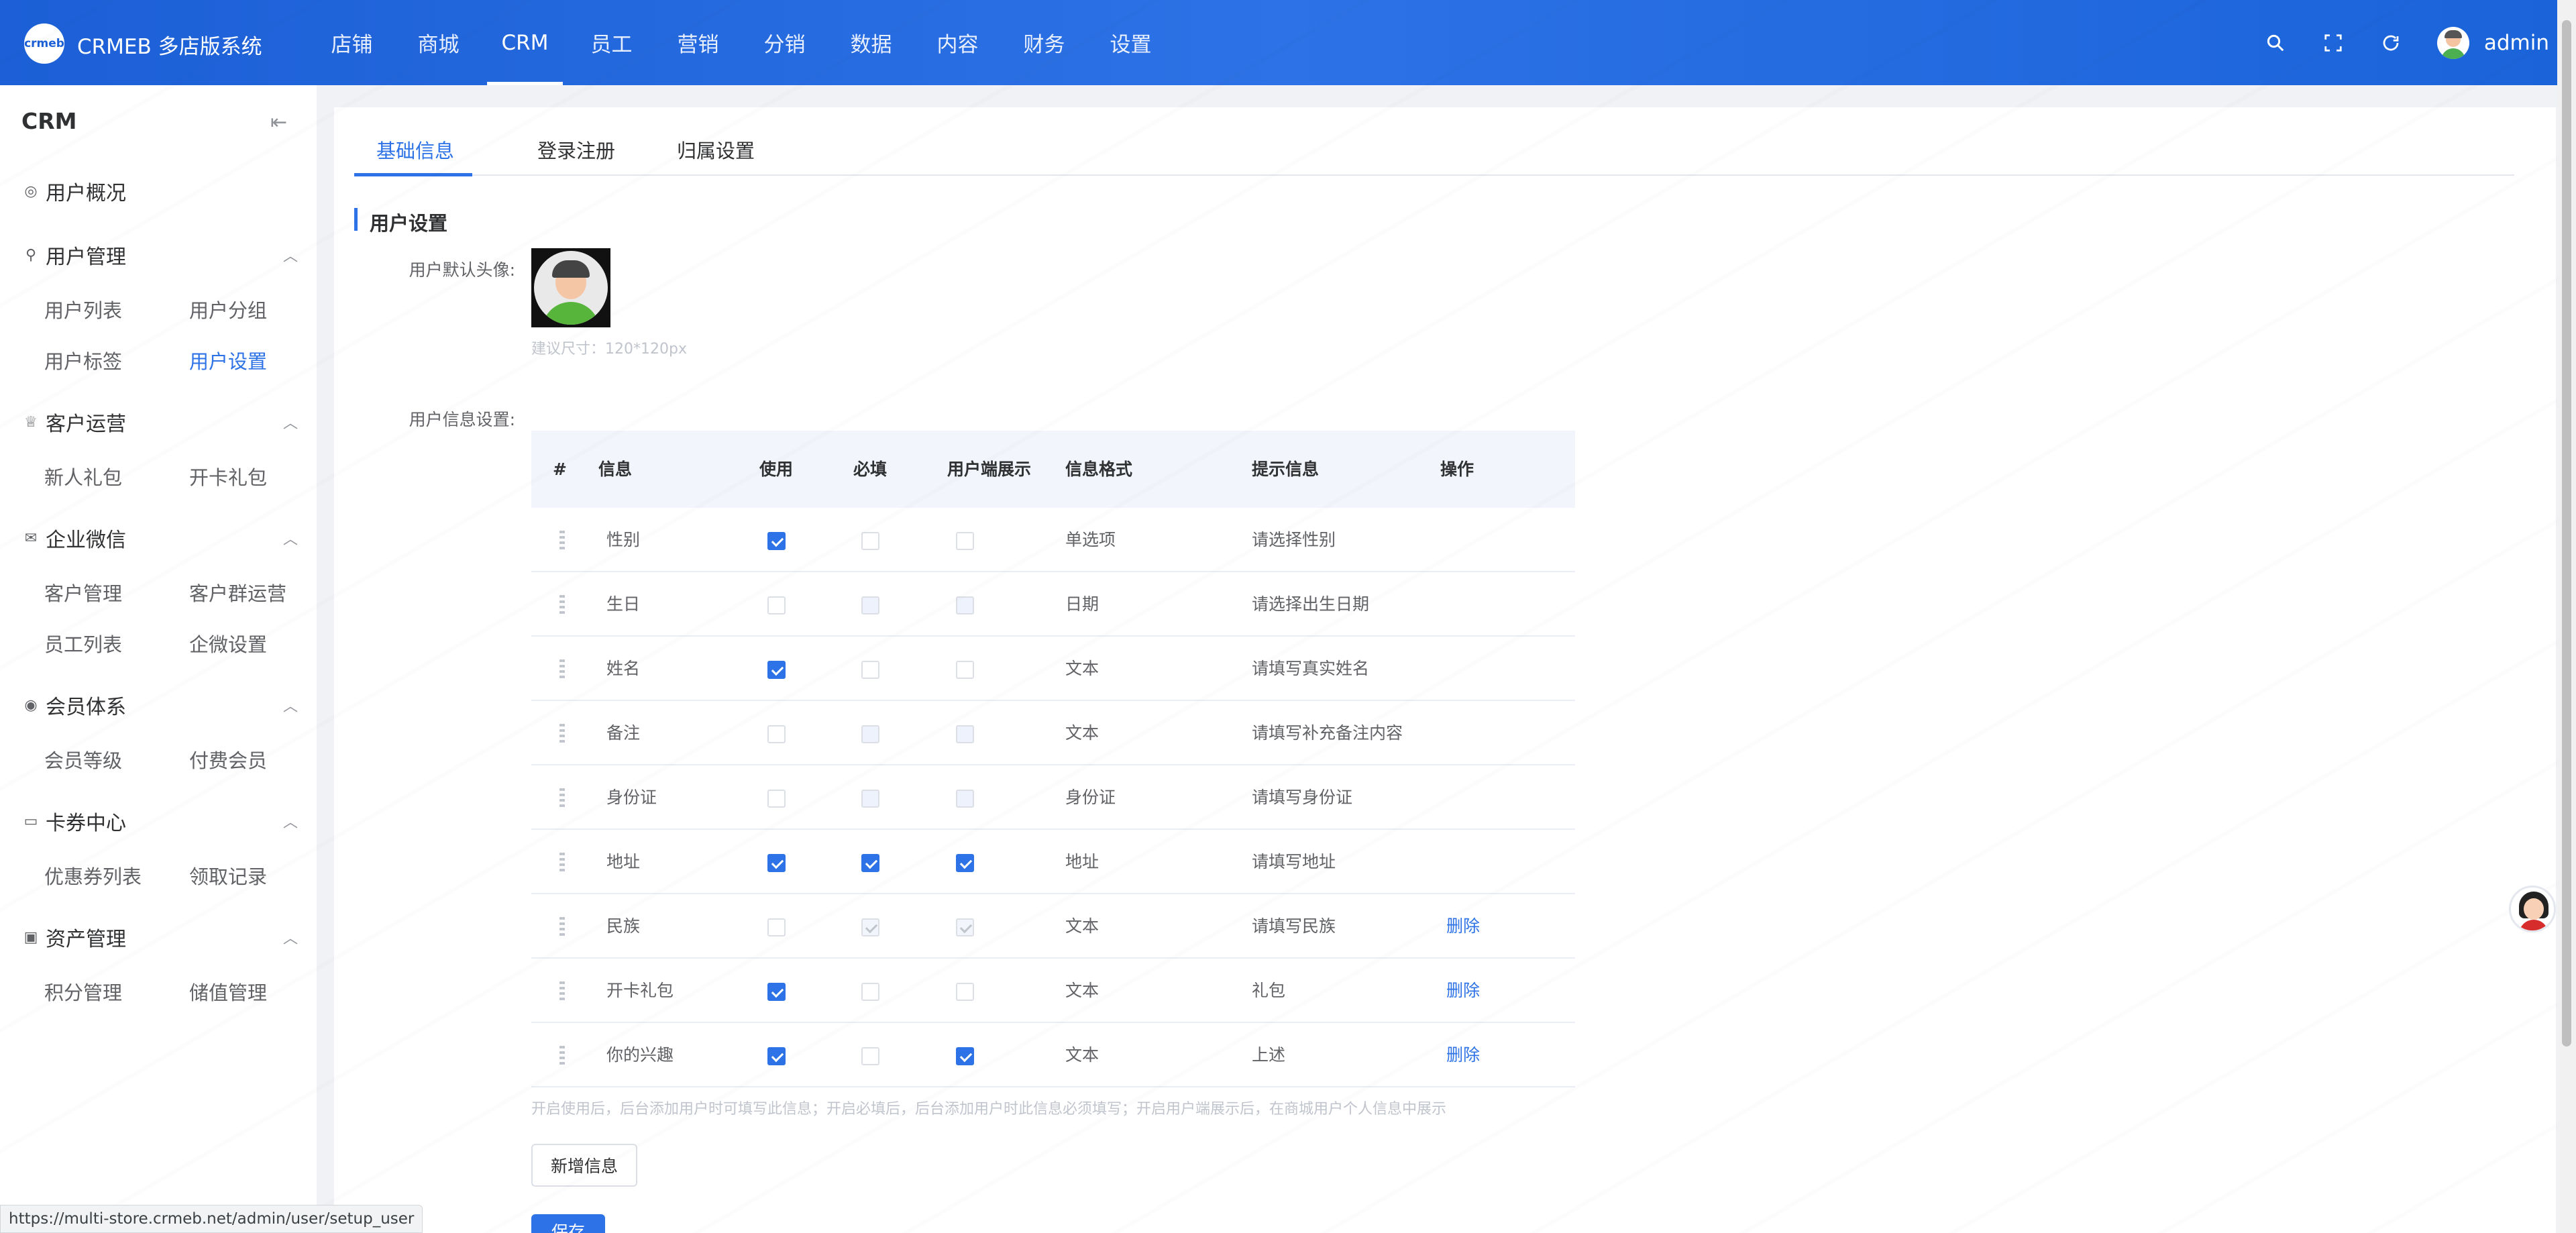 This screenshot has height=1233, width=2576. What do you see at coordinates (1130, 43) in the screenshot?
I see `nav-item-settings: 设置` at bounding box center [1130, 43].